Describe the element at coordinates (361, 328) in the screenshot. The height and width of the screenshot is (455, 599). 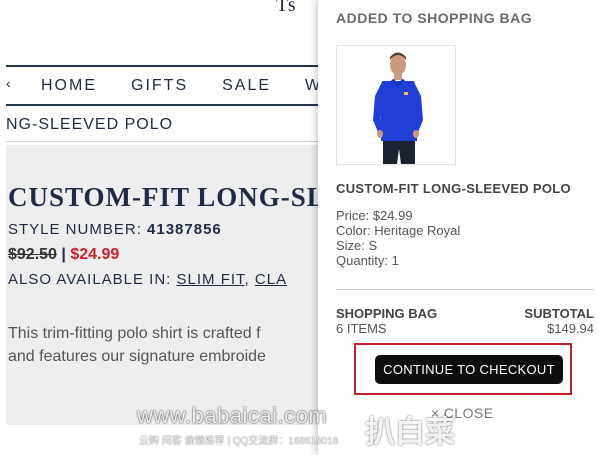
I see `shopping-bag-count: 6 ITEMS` at that location.